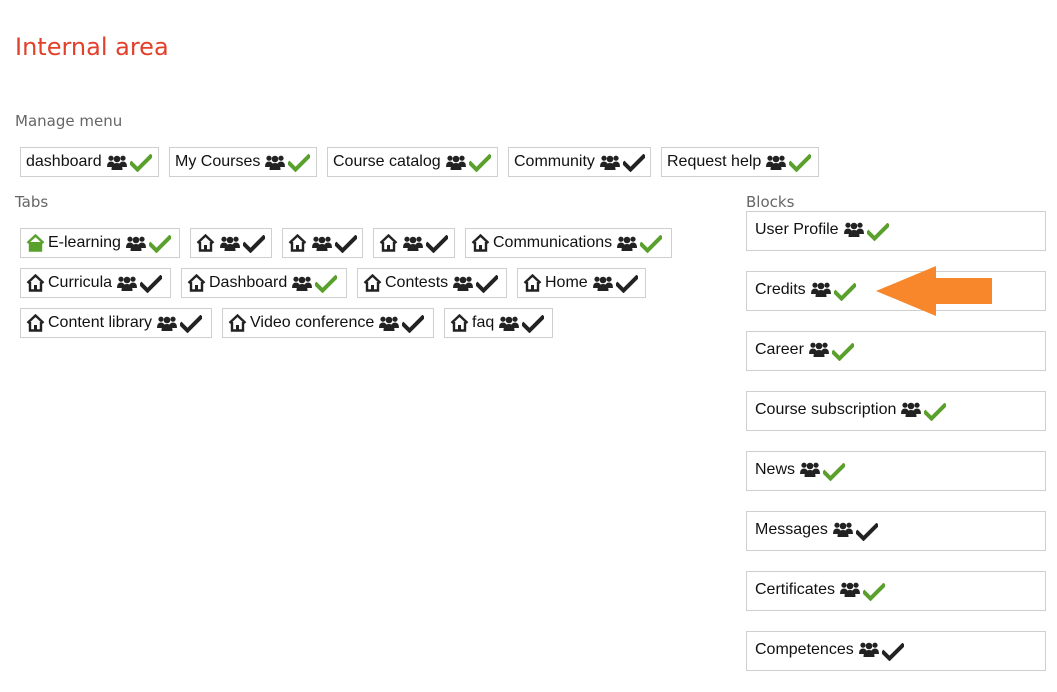 The image size is (1057, 692). Describe the element at coordinates (92, 47) in the screenshot. I see `page-title: Internal area` at that location.